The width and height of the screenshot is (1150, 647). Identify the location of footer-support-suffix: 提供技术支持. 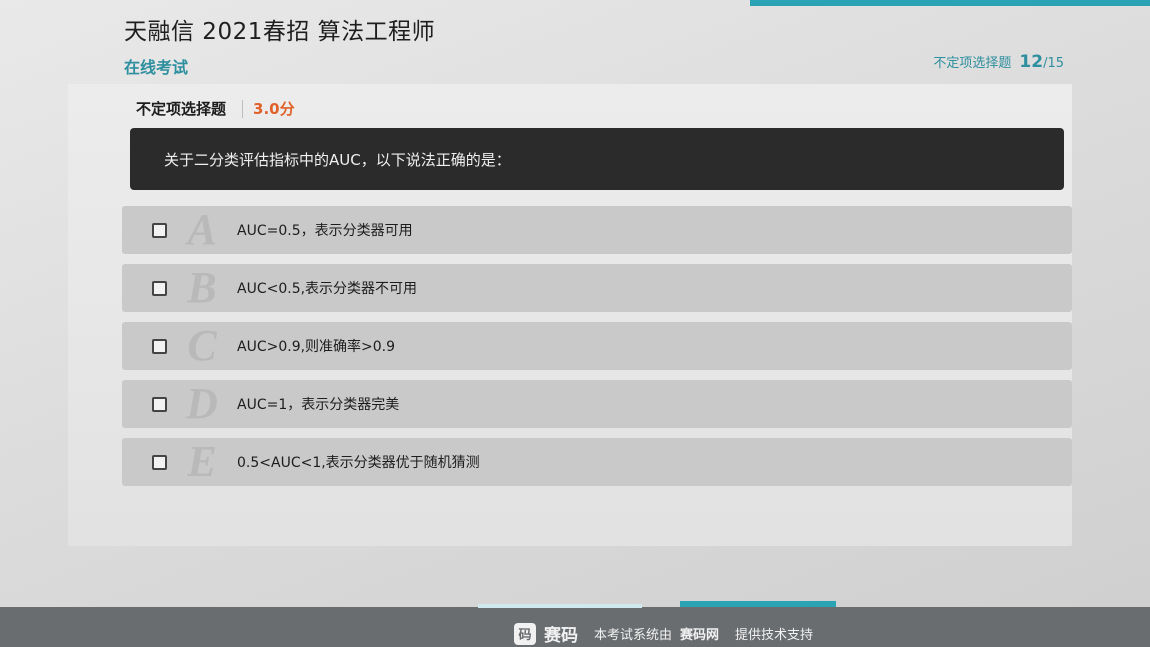
(774, 635).